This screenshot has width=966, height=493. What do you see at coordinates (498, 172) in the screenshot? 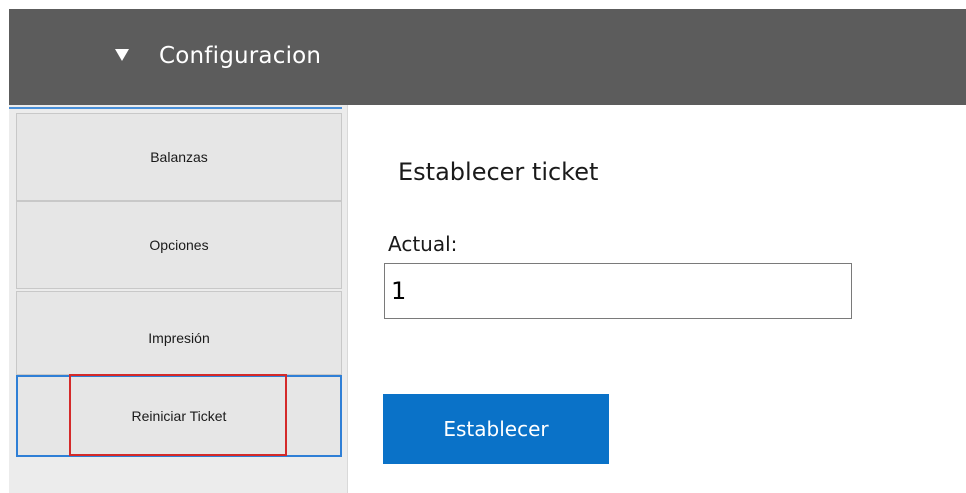
I see `section-title: Establecer ticket` at bounding box center [498, 172].